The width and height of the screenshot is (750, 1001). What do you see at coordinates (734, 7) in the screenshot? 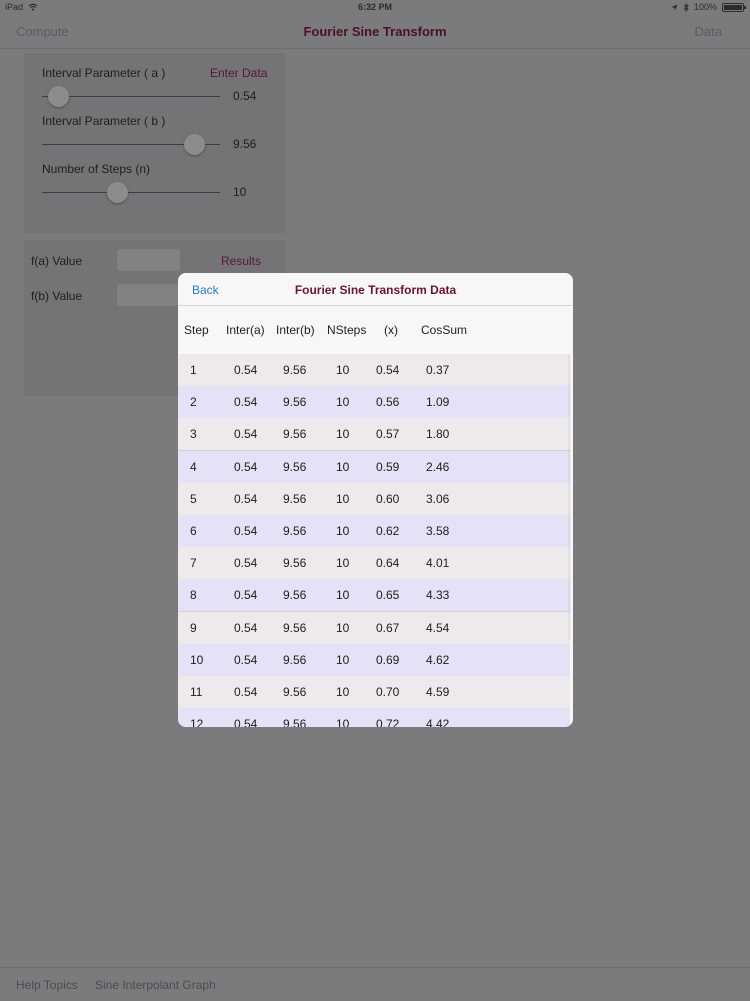
I see `battery-icon` at bounding box center [734, 7].